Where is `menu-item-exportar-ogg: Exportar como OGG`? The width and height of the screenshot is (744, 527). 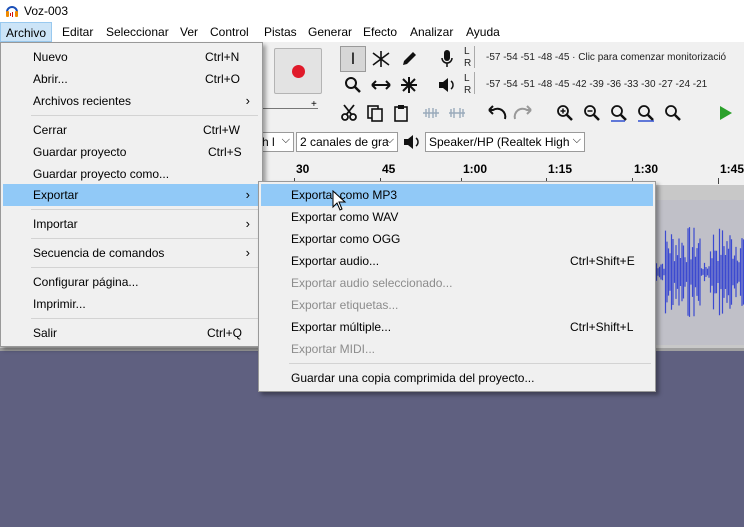 menu-item-exportar-ogg: Exportar como OGG is located at coordinates (457, 239).